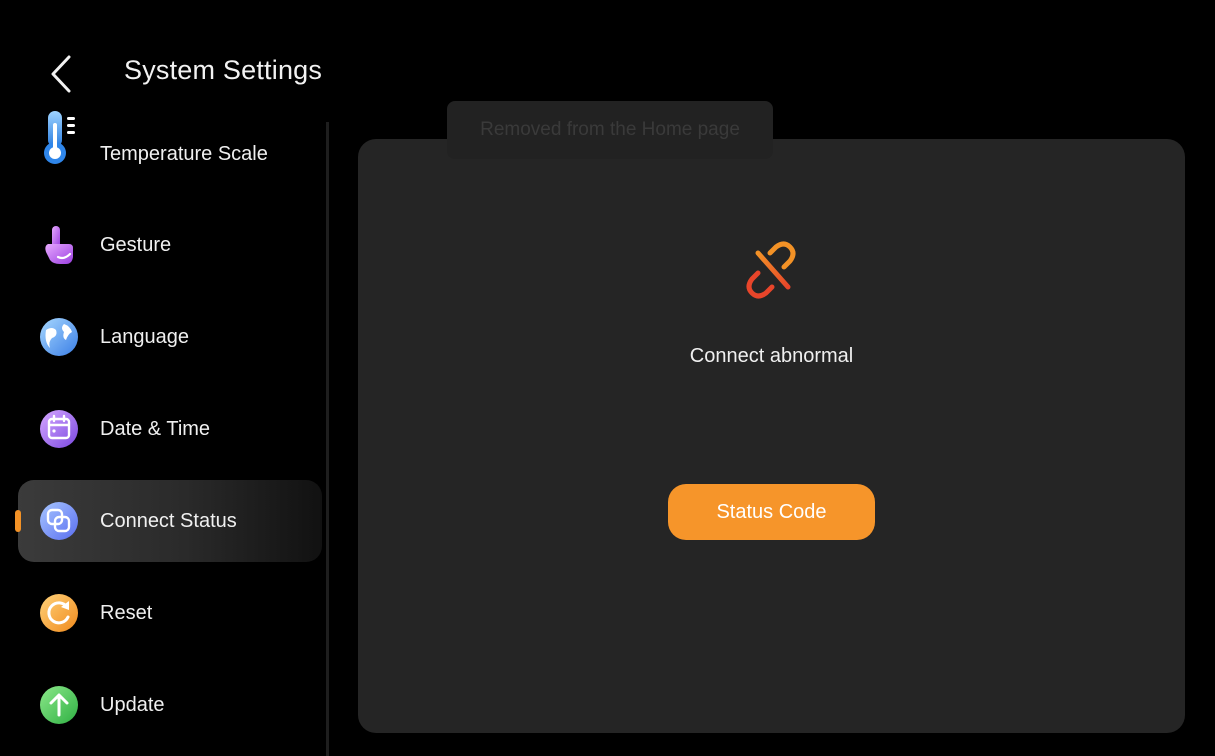  I want to click on sidebar-item-date-time: Date & Time, so click(170, 429).